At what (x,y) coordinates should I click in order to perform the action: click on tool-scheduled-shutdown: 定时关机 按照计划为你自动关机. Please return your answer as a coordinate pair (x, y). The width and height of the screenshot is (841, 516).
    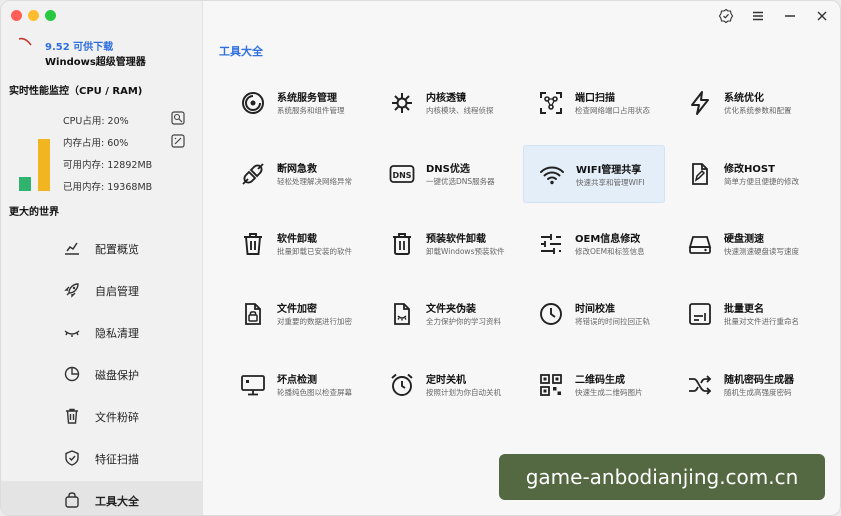
    Looking at the image, I should click on (445, 385).